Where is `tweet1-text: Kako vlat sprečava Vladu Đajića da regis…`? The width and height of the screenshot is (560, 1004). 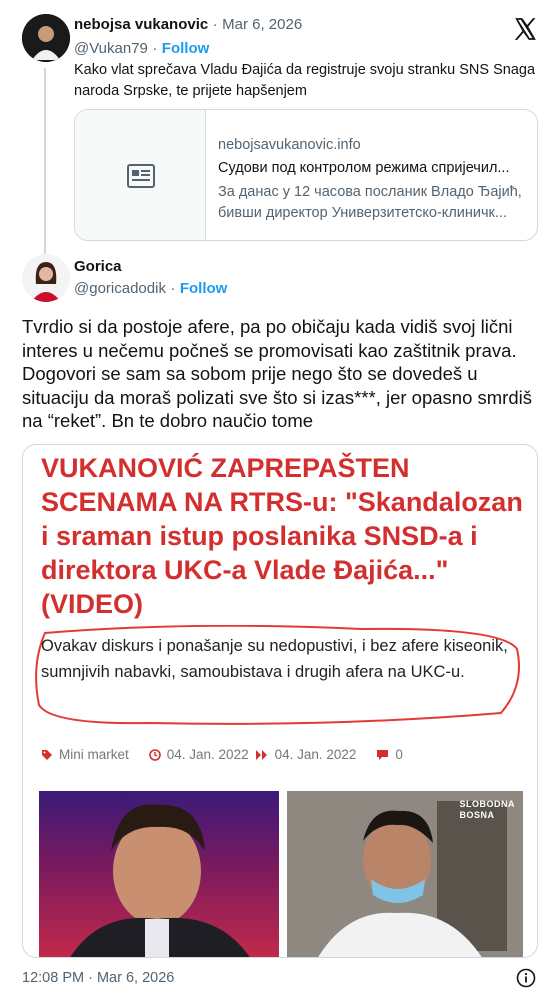 tweet1-text: Kako vlat sprečava Vladu Đajića da regis… is located at coordinates (305, 80).